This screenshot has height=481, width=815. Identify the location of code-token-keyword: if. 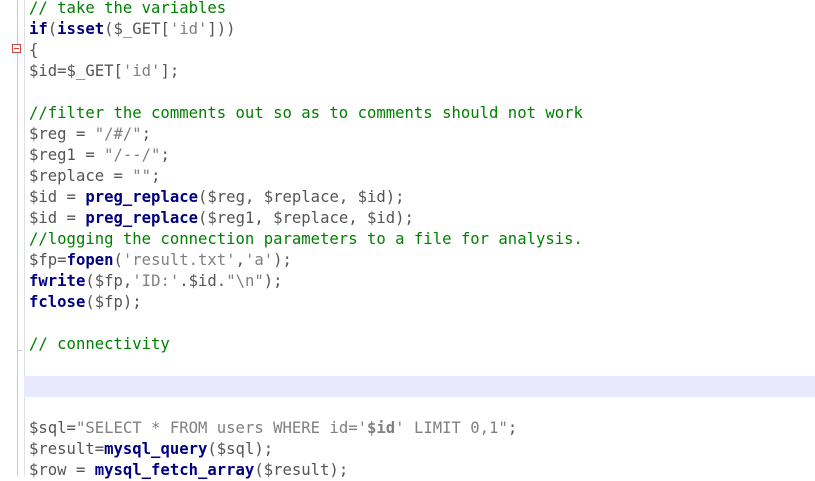
(38, 29).